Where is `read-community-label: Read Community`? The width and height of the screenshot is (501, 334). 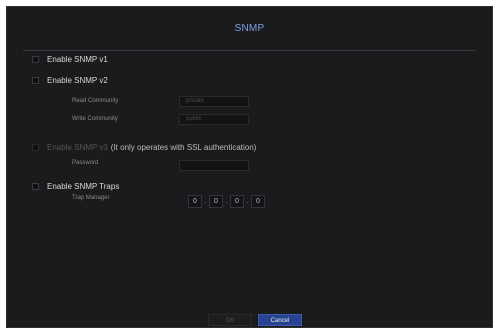
read-community-label: Read Community is located at coordinates (95, 101).